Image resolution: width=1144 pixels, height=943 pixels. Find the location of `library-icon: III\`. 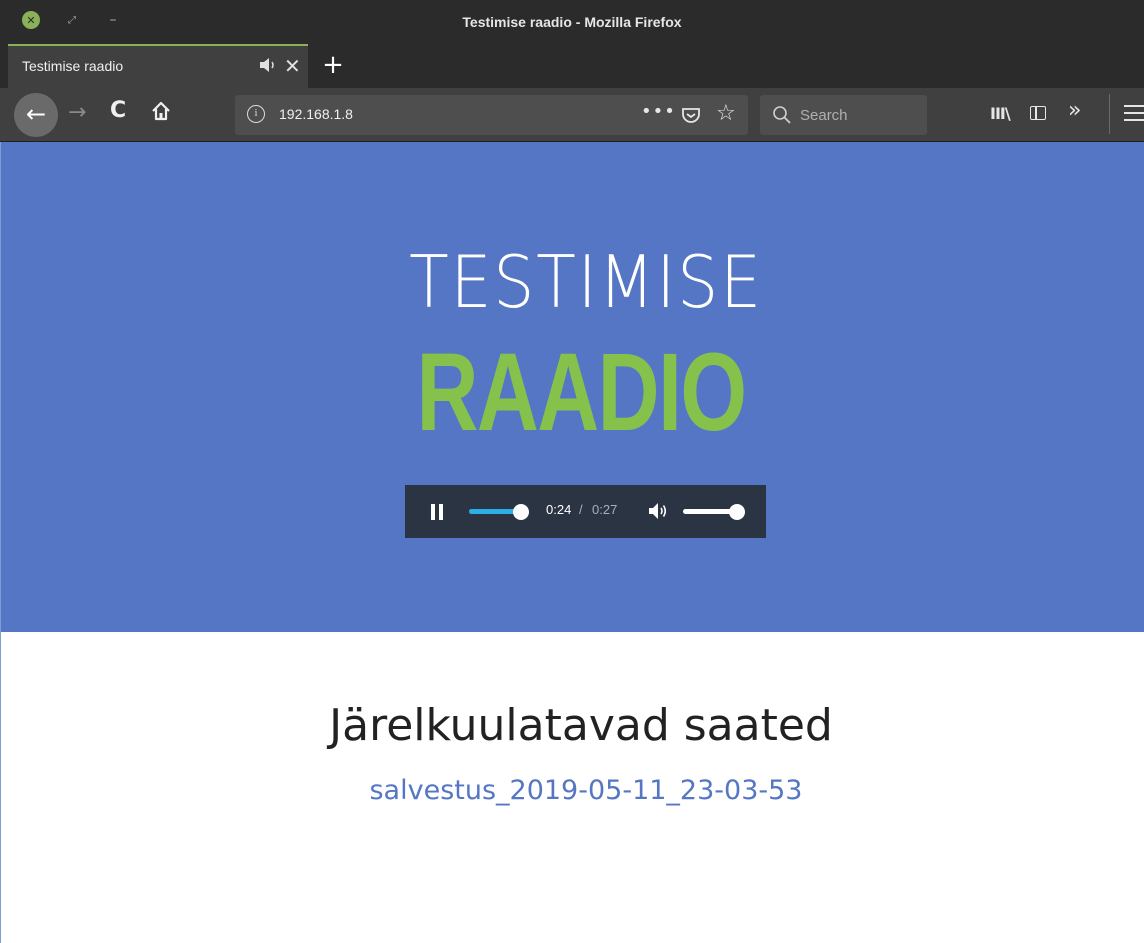

library-icon: III\ is located at coordinates (1000, 113).